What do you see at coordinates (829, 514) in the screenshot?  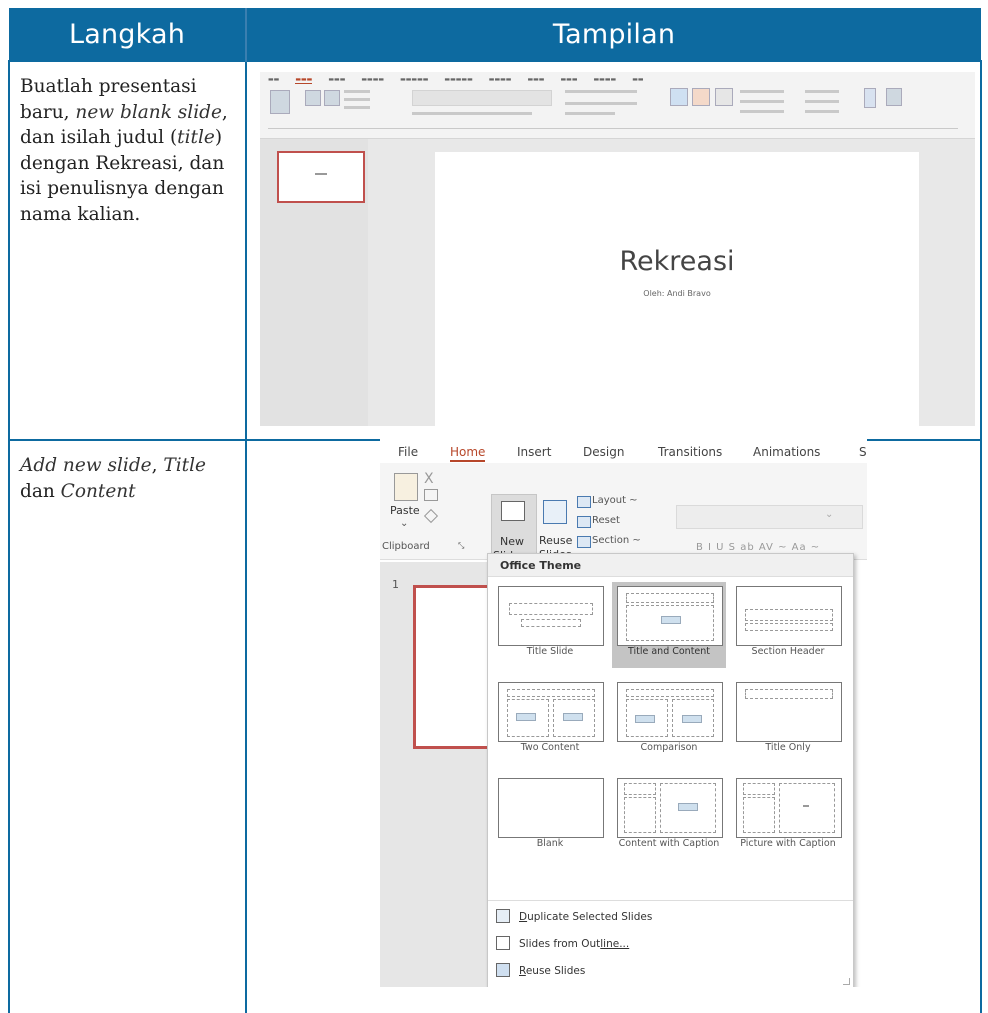 I see `font-size-dropdown-icon: ⌄` at bounding box center [829, 514].